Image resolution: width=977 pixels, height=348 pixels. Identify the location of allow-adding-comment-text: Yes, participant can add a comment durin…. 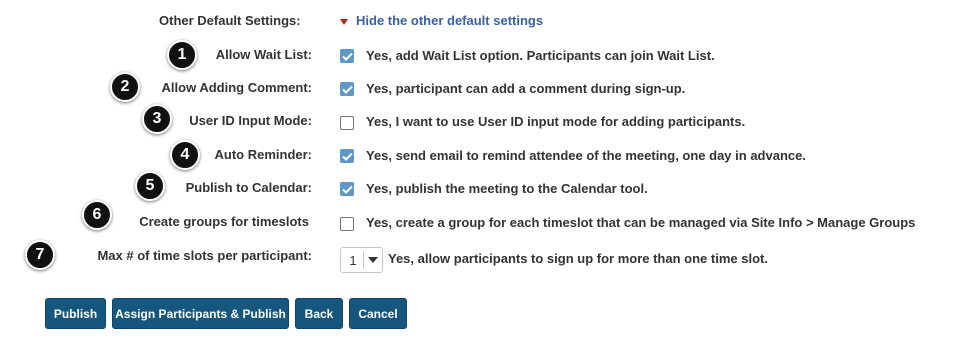
(526, 88).